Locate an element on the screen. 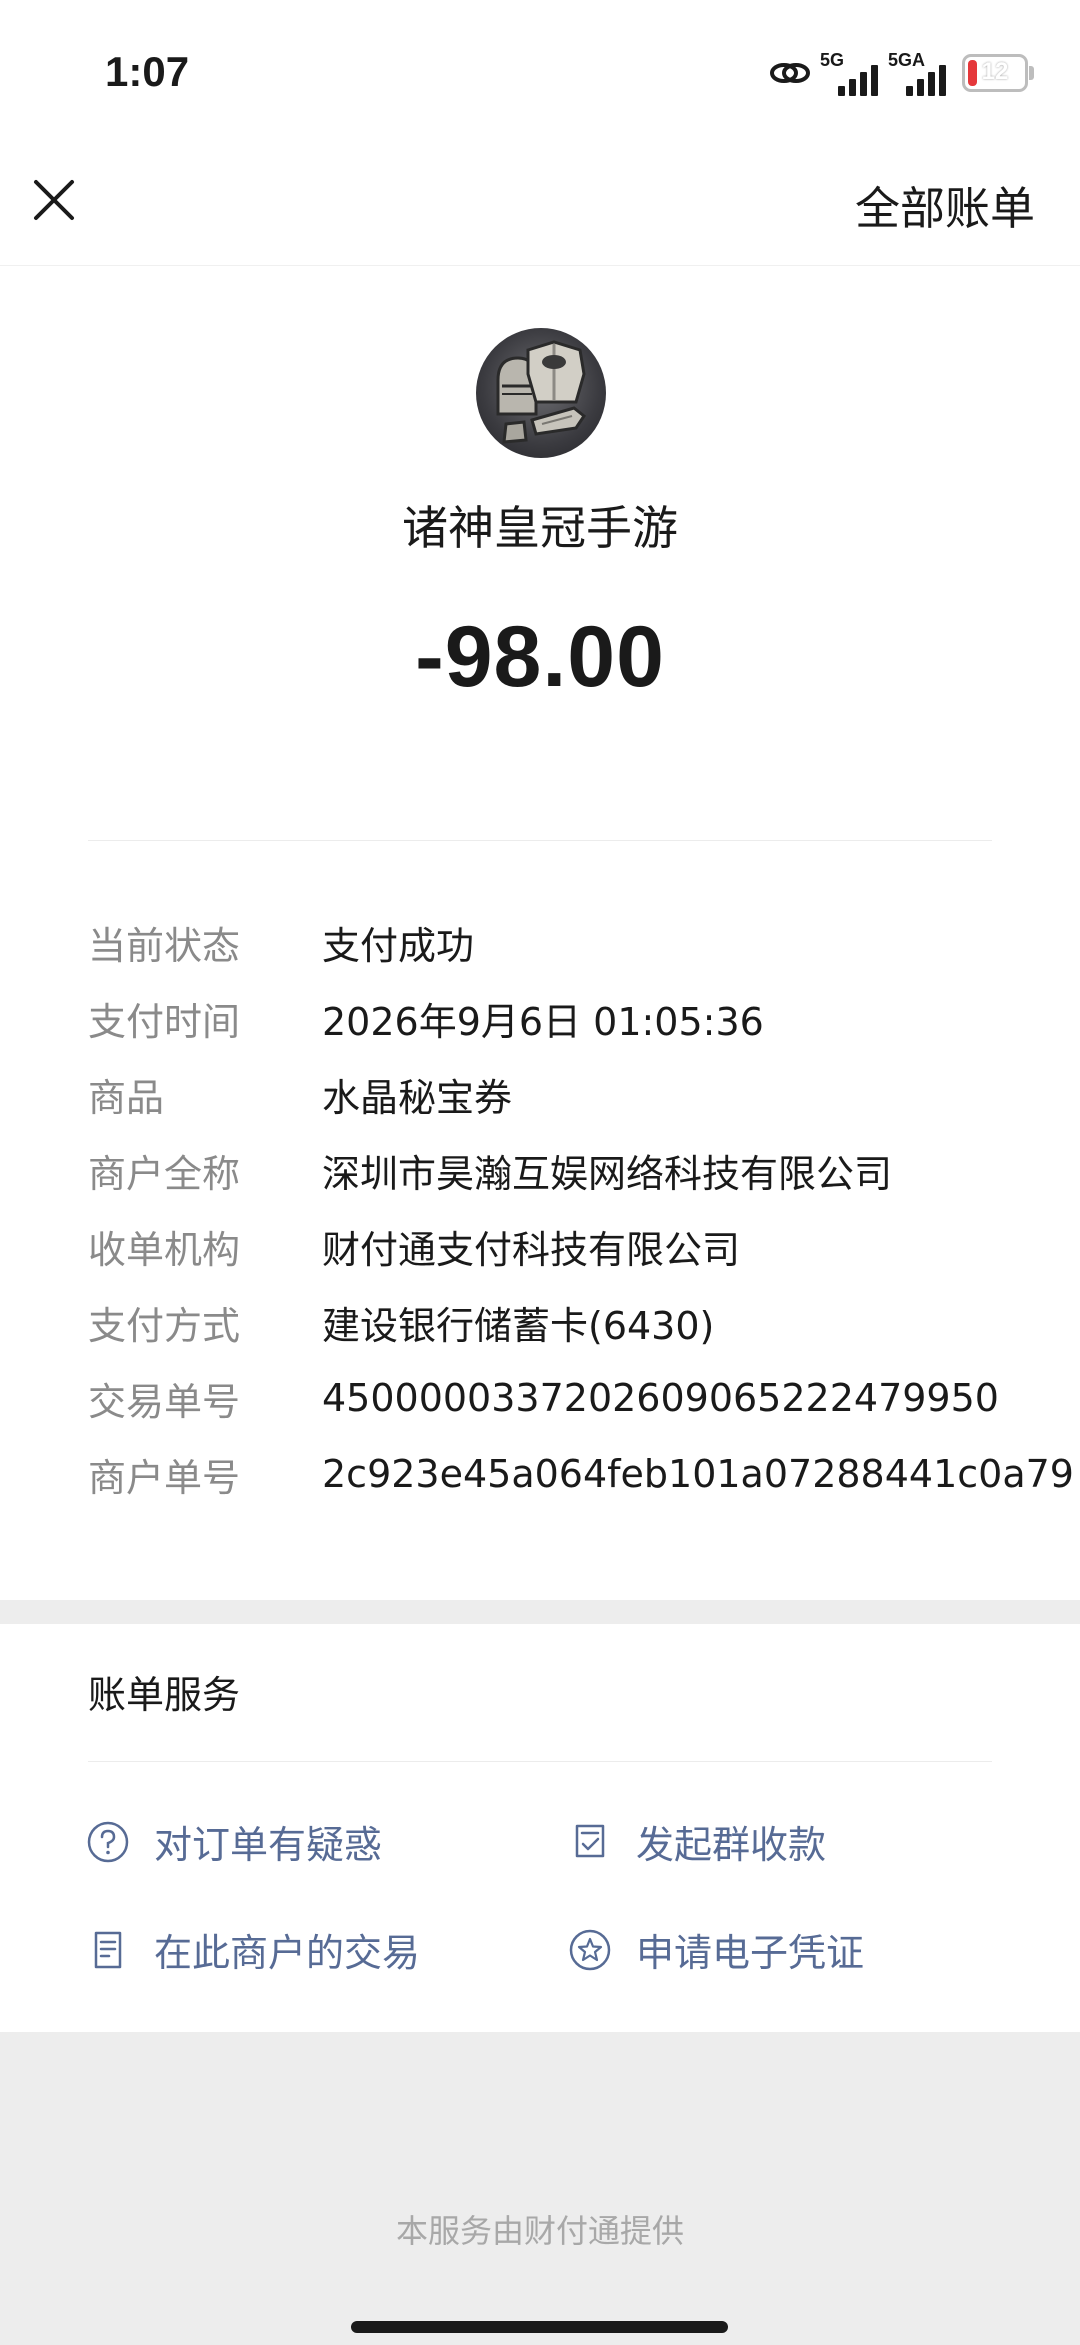 This screenshot has width=1080, height=2345. signal-5ga-icon: 5GA is located at coordinates (918, 73).